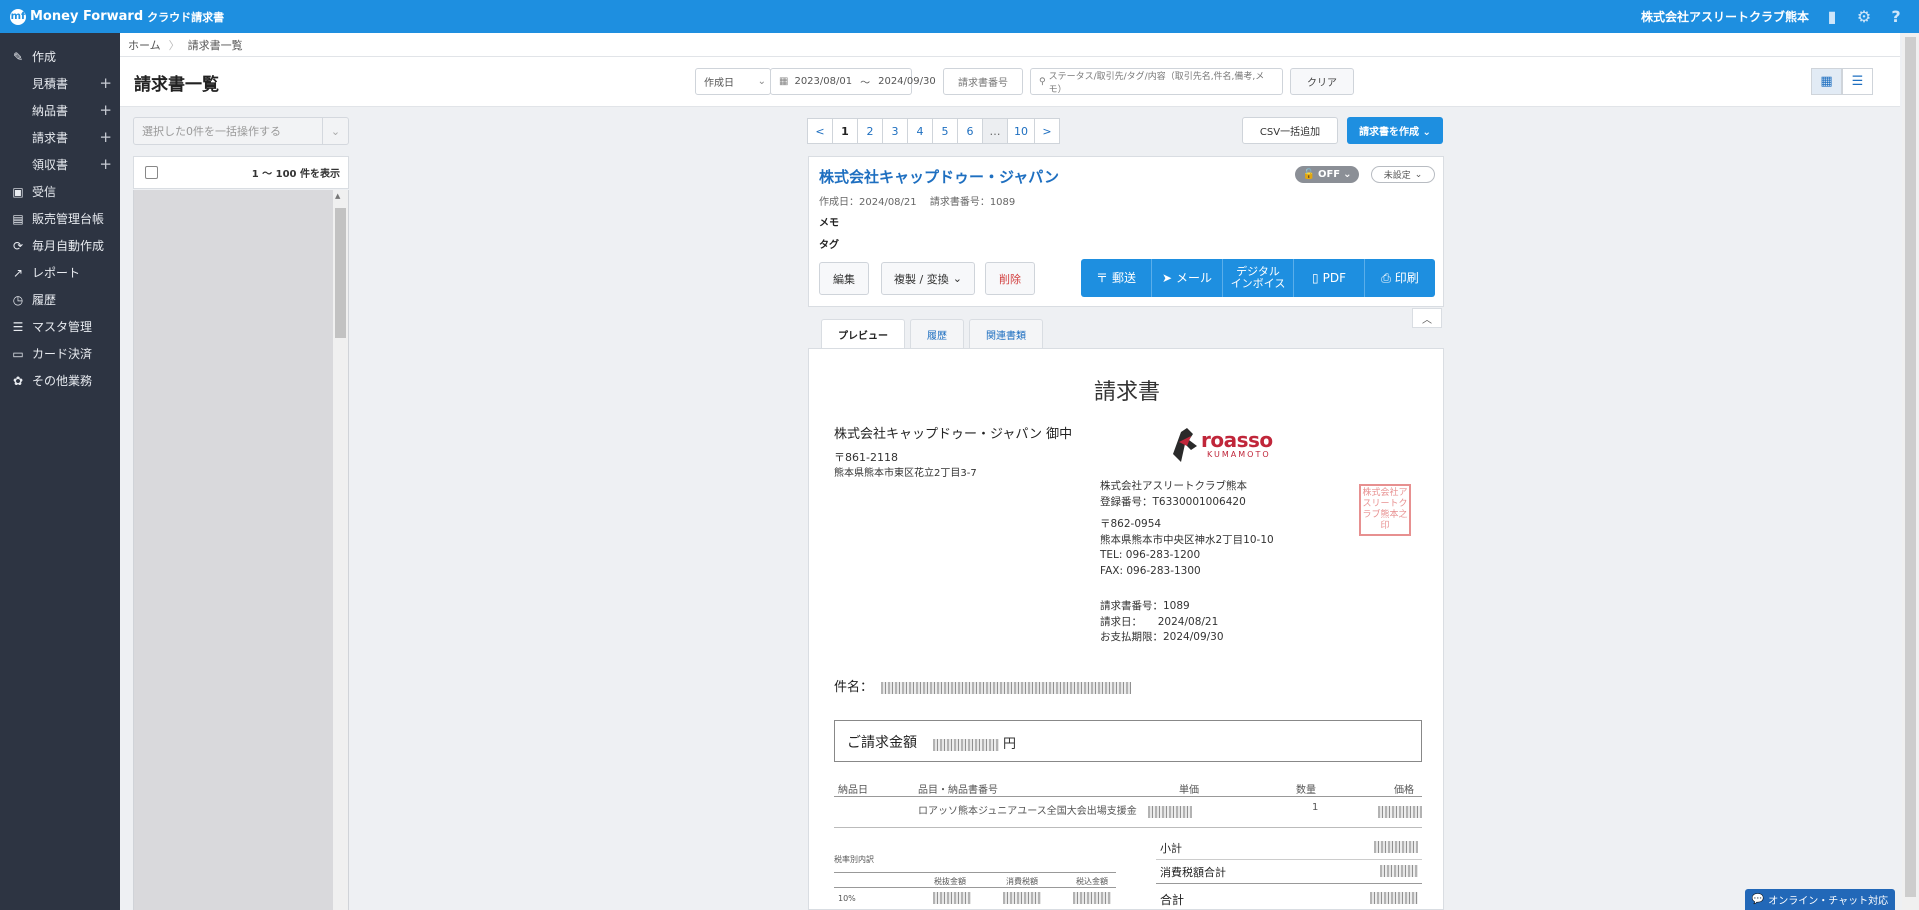  What do you see at coordinates (1826, 81) in the screenshot?
I see `grid-view-icon: ▦` at bounding box center [1826, 81].